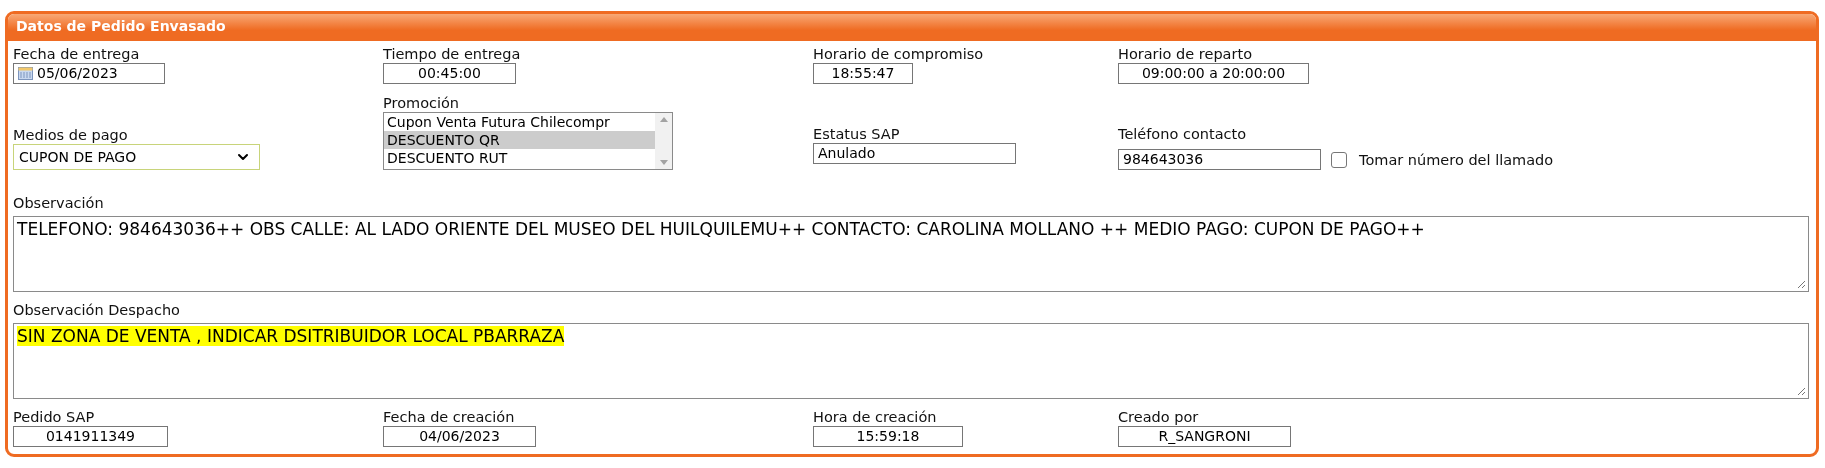 This screenshot has width=1825, height=468. I want to click on list-option: DESCUENTO QR, so click(519, 140).